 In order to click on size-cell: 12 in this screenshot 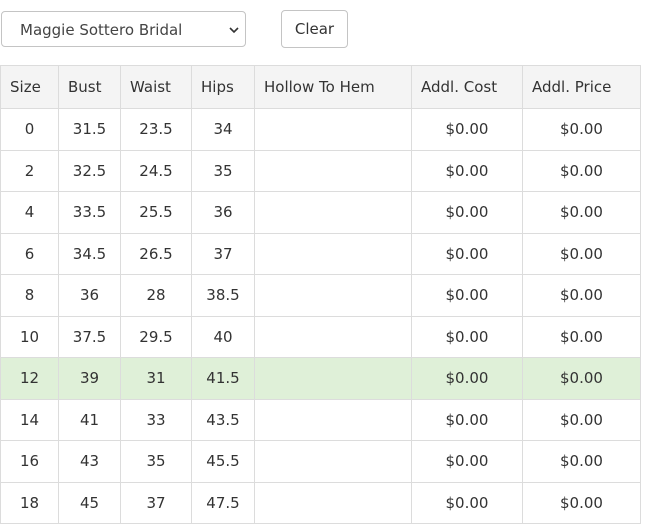, I will do `click(29, 378)`.